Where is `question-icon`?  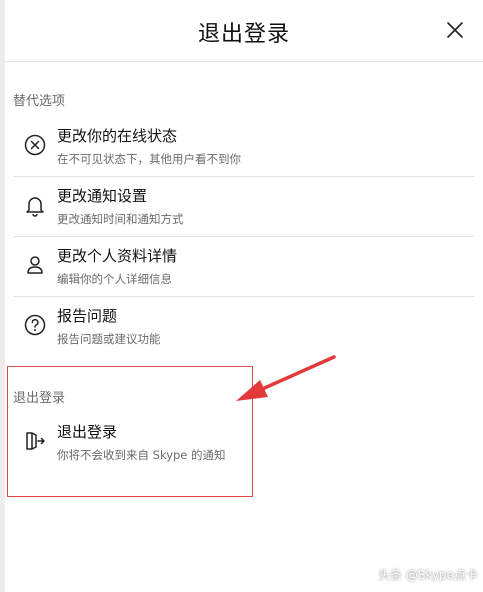 question-icon is located at coordinates (35, 325).